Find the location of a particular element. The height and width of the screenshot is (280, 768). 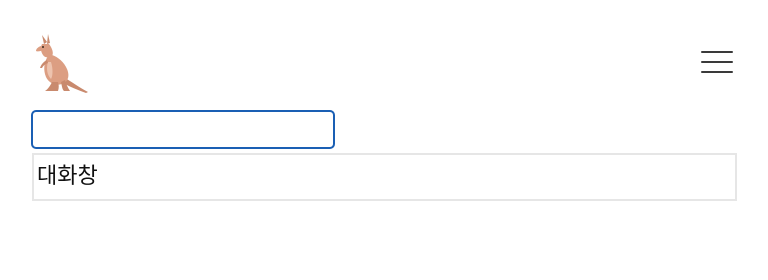

hamburger-menu-icon is located at coordinates (717, 63).